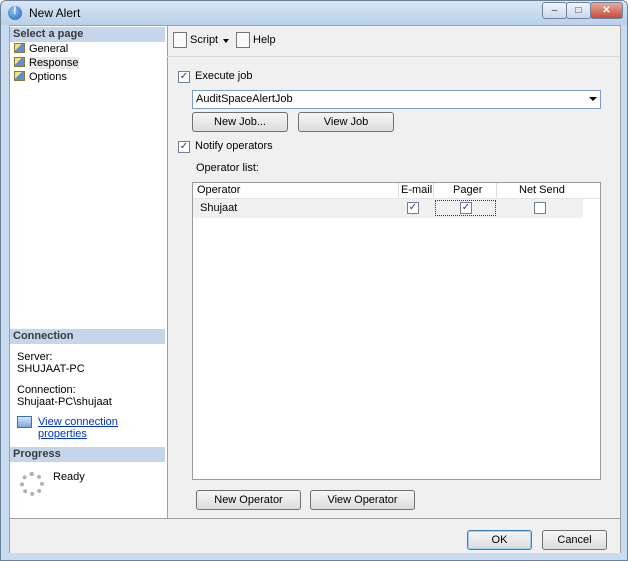  Describe the element at coordinates (51, 369) in the screenshot. I see `server-value: SHUJAAT-PC` at that location.